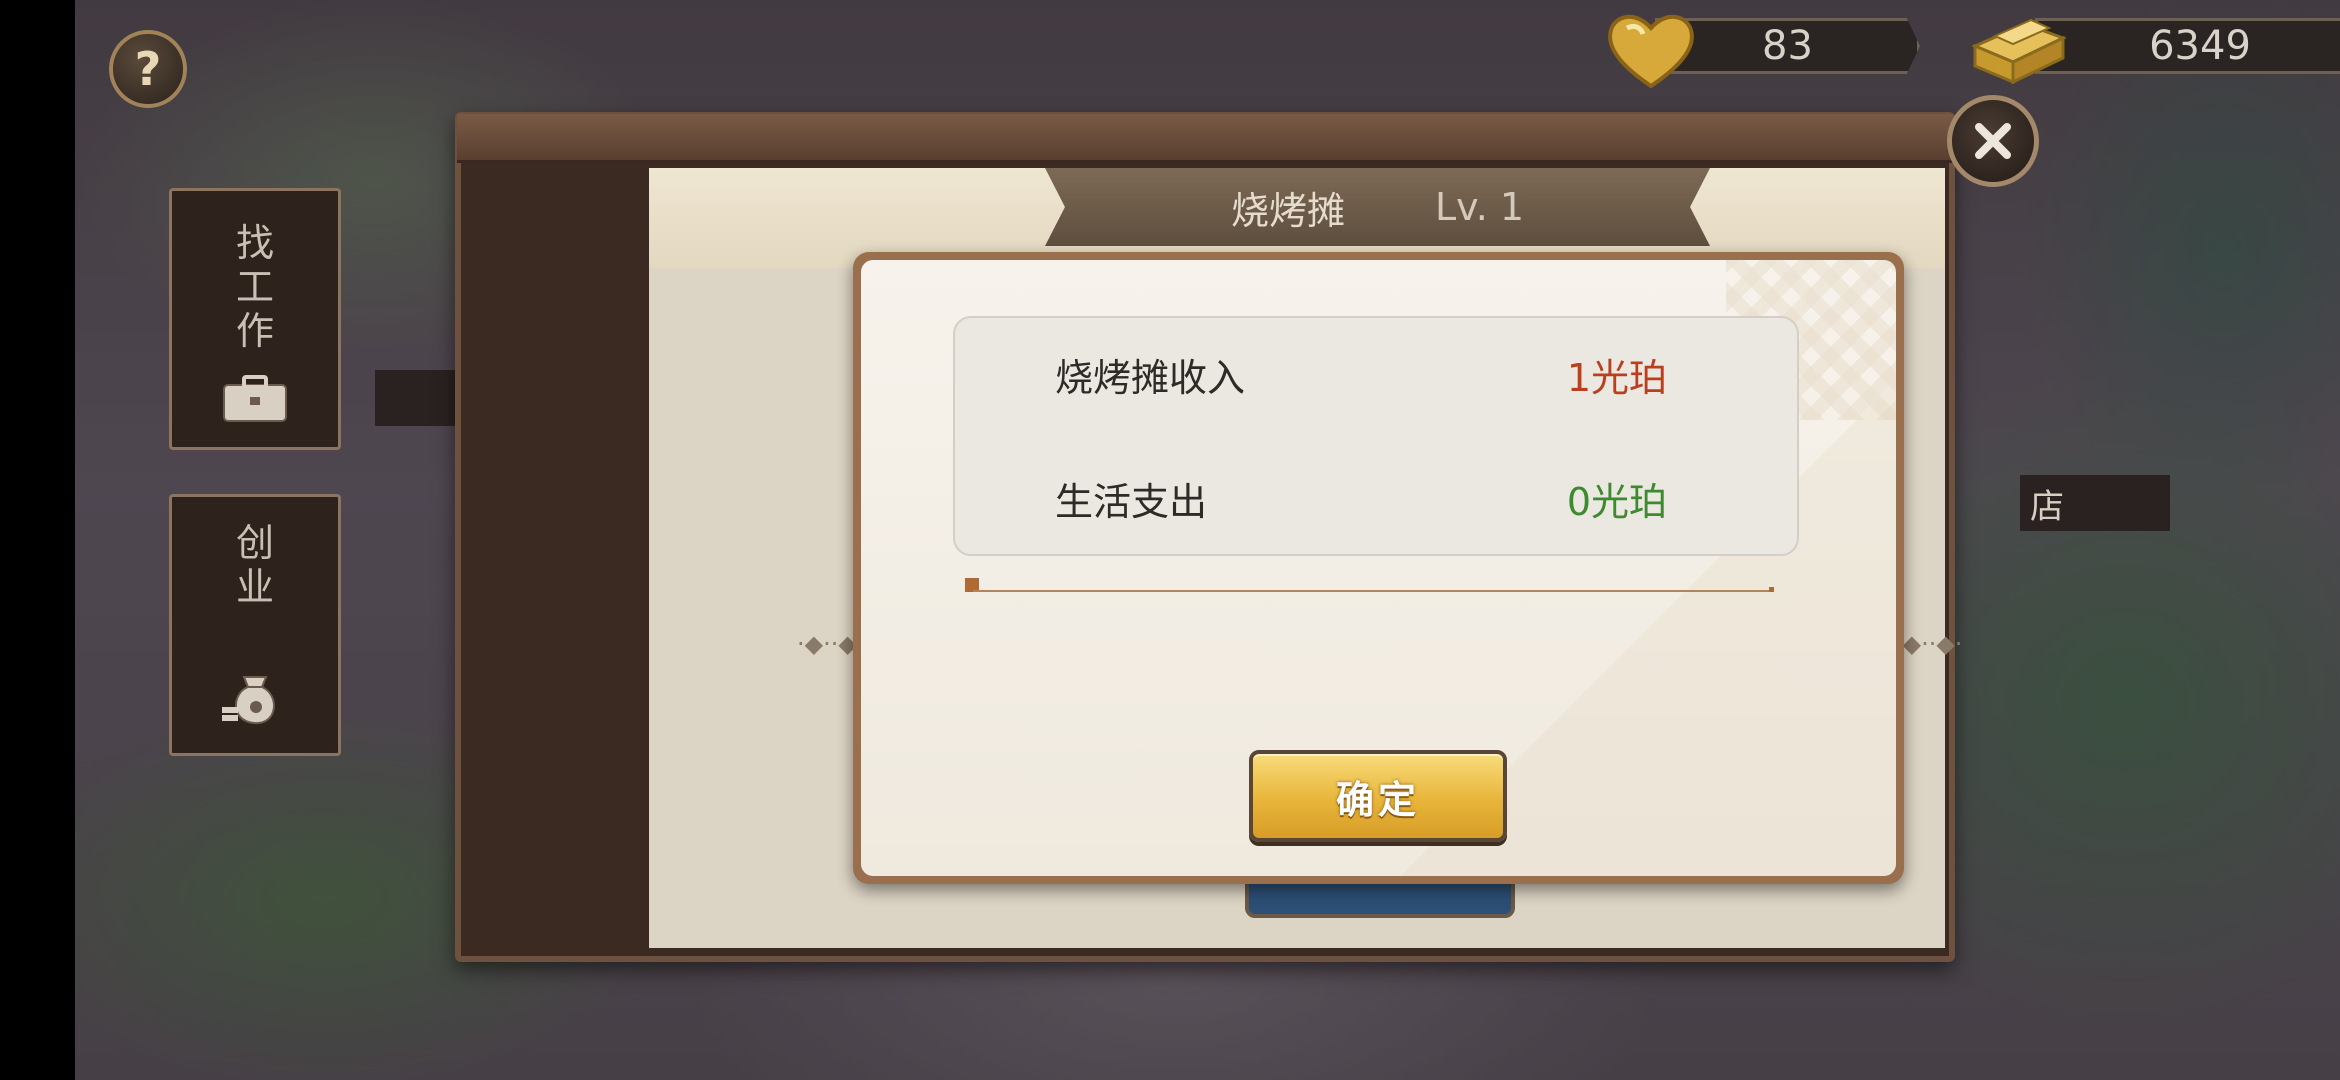 Image resolution: width=2340 pixels, height=1080 pixels. What do you see at coordinates (1479, 207) in the screenshot?
I see `level-indicator: Lv. 1` at bounding box center [1479, 207].